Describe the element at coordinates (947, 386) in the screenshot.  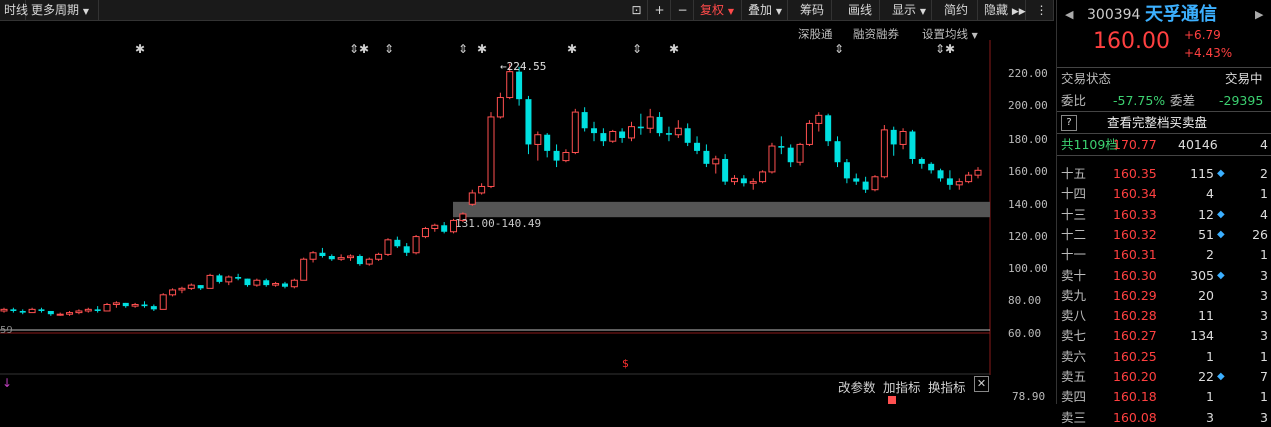
I see `switch-indicator-button: 换指标` at that location.